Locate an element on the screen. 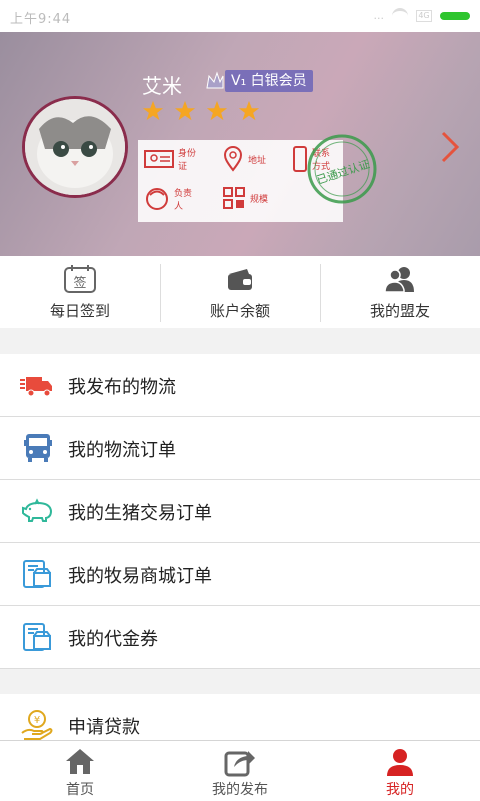 This screenshot has width=480, height=801. quick-my-allies: 我的盟友 is located at coordinates (400, 292).